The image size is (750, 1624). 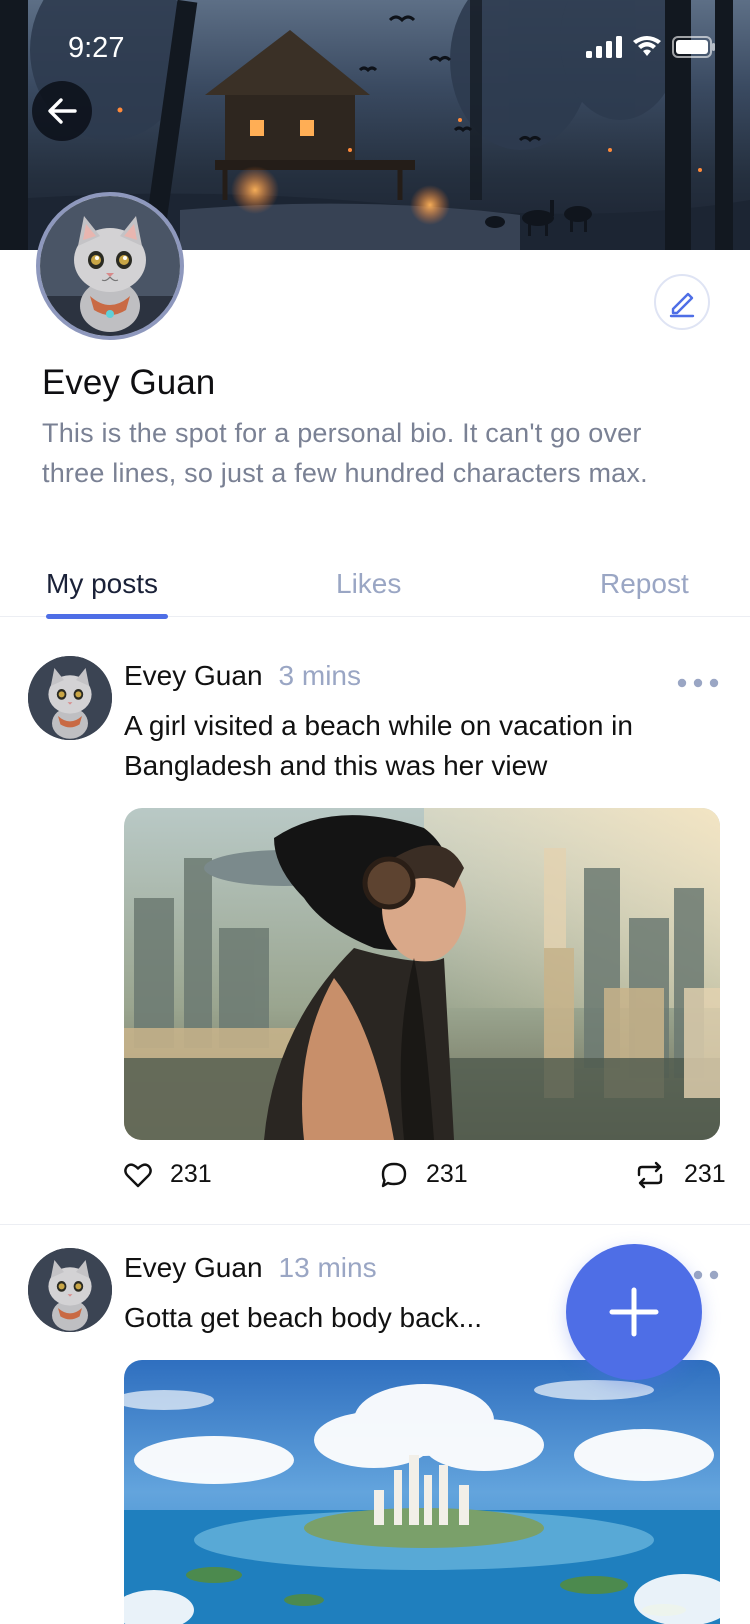 What do you see at coordinates (604, 47) in the screenshot?
I see `signal-icon` at bounding box center [604, 47].